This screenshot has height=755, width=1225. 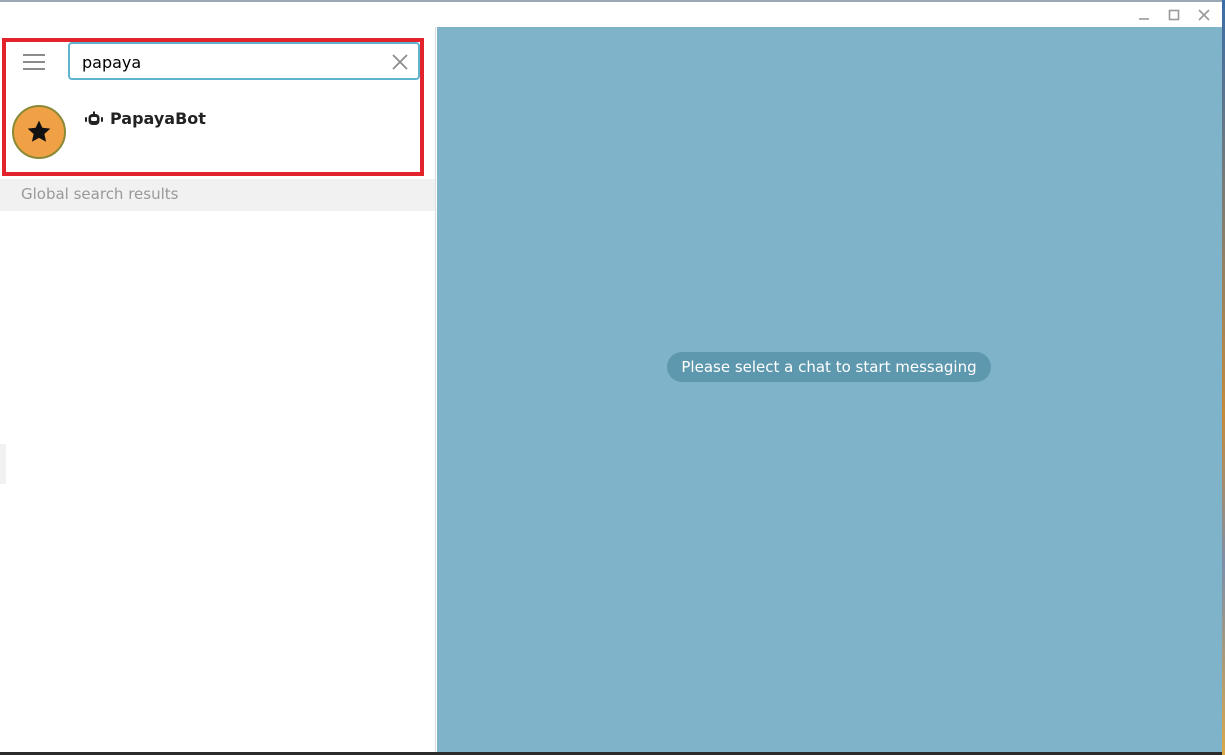 What do you see at coordinates (1144, 15) in the screenshot?
I see `minimize-button` at bounding box center [1144, 15].